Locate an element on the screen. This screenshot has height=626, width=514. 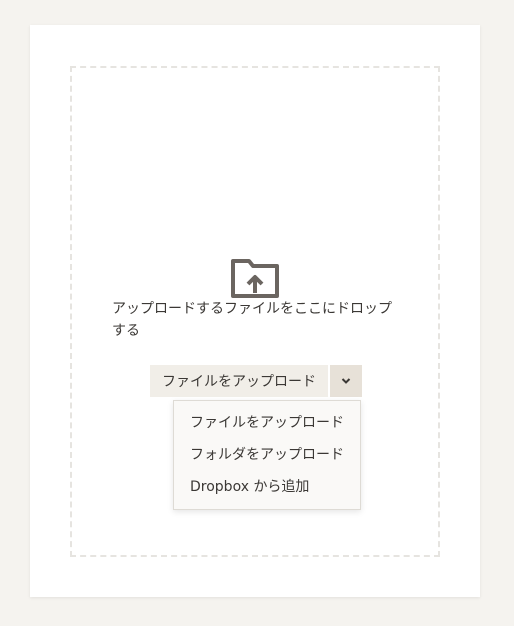
upload-button-group: ファイルをアップロード is located at coordinates (256, 381).